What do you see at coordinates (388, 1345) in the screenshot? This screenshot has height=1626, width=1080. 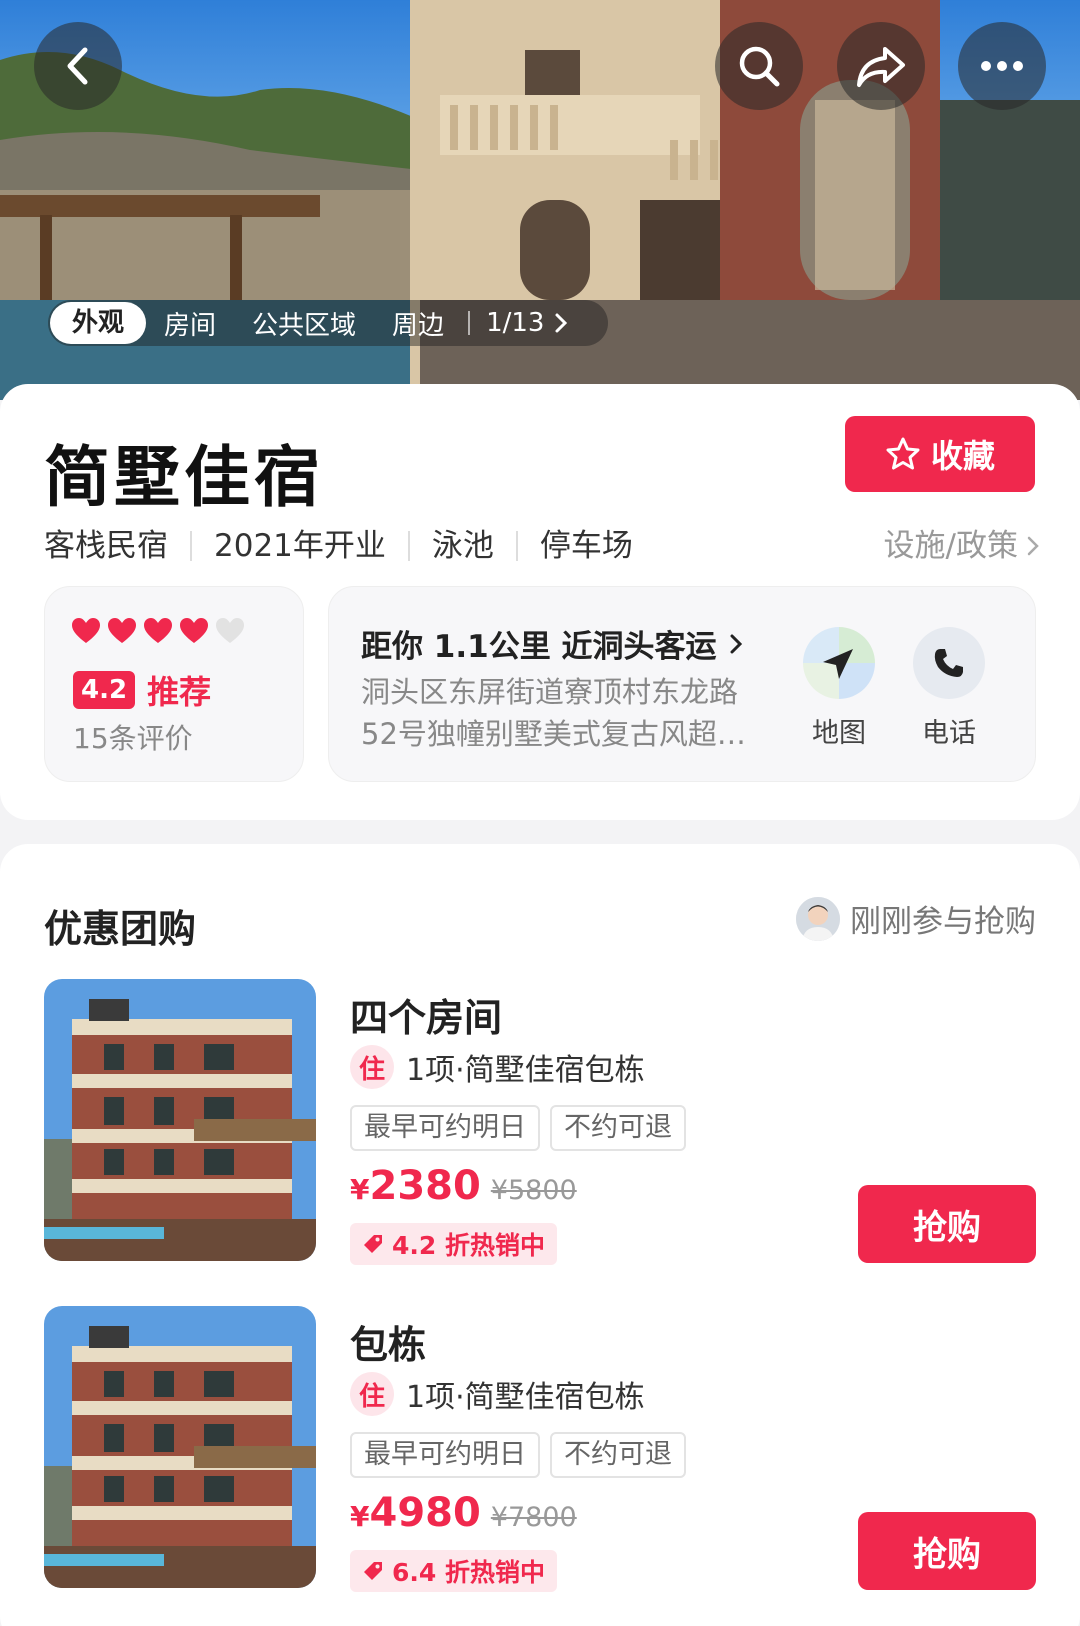 I see `deal-name: 包栋` at bounding box center [388, 1345].